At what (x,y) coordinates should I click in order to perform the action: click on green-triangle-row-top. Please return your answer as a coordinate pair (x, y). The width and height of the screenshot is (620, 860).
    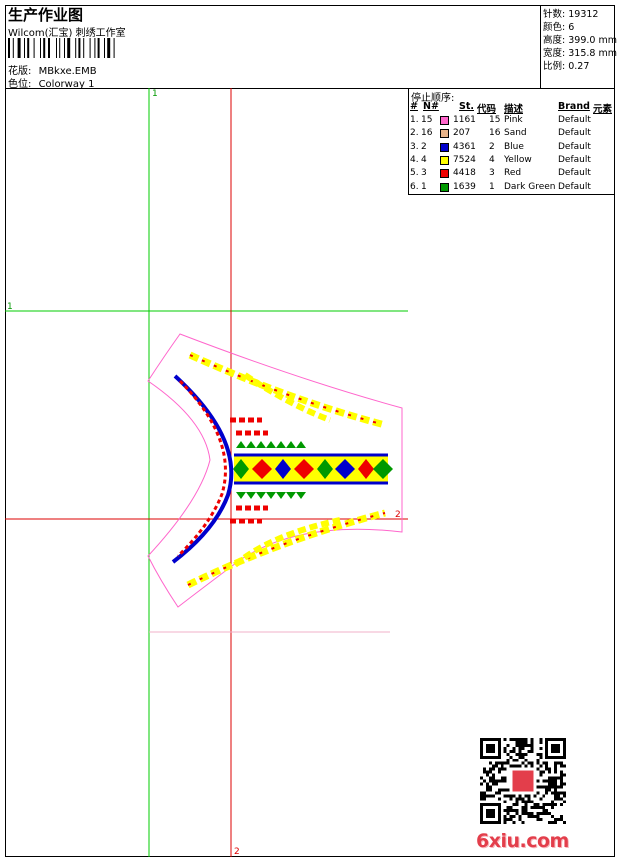
    Looking at the image, I should click on (271, 444).